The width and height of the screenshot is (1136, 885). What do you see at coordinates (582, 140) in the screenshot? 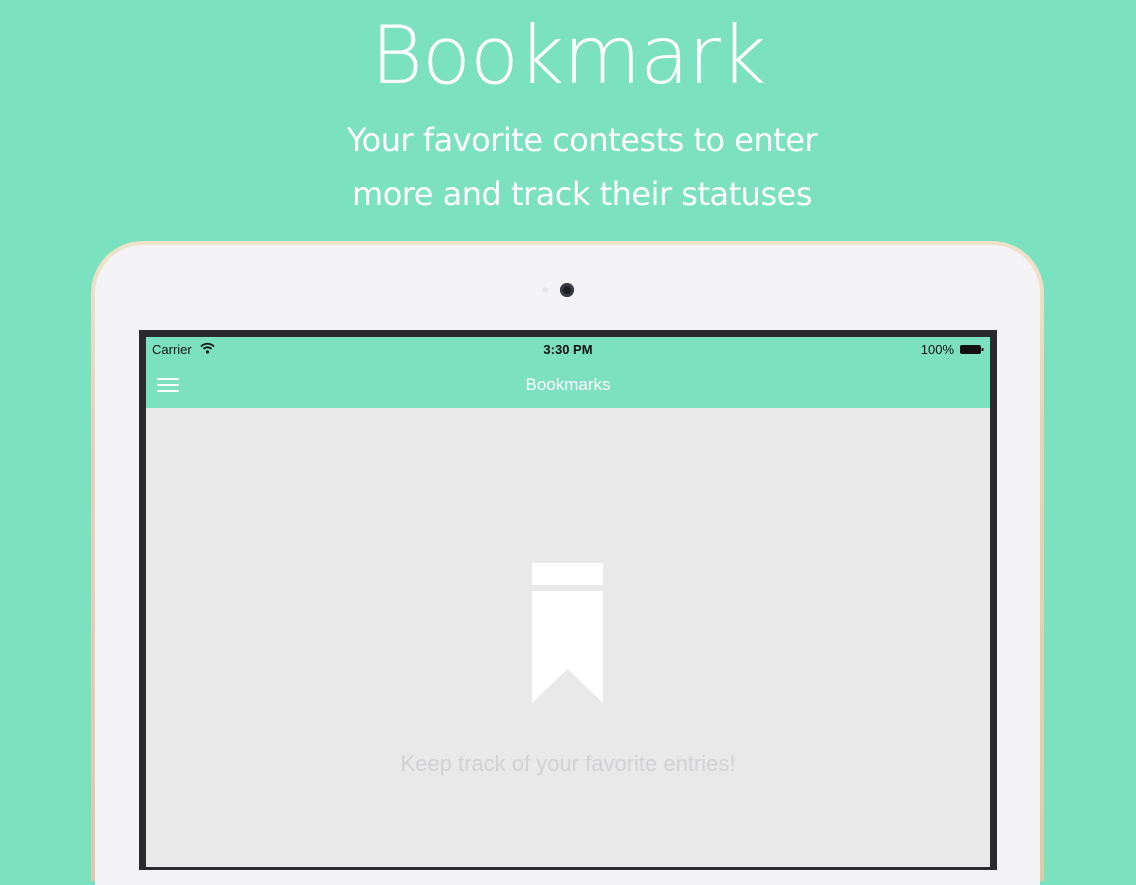
I see `promo-subtitle-line-1: Your favorite contests to enter` at bounding box center [582, 140].